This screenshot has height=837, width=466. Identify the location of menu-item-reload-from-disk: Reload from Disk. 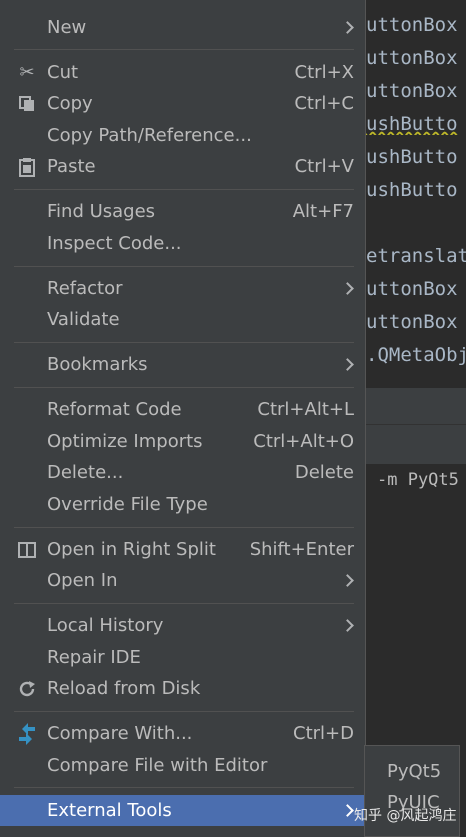
(183, 688).